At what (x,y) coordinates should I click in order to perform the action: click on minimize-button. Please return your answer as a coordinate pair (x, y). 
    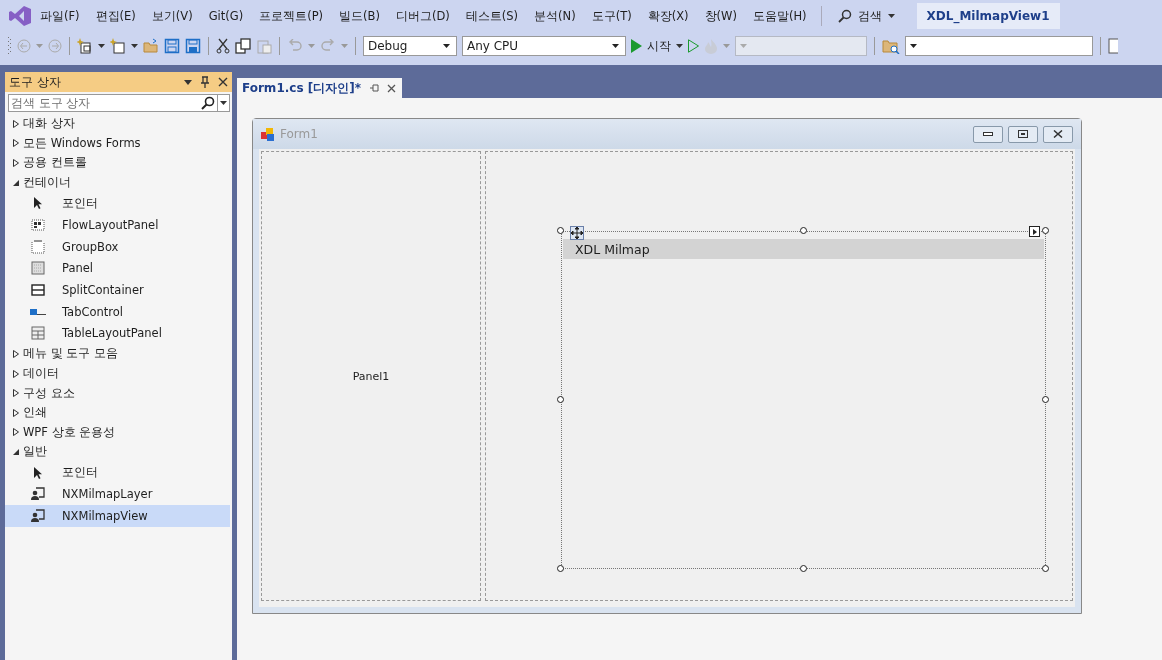
    Looking at the image, I should click on (988, 134).